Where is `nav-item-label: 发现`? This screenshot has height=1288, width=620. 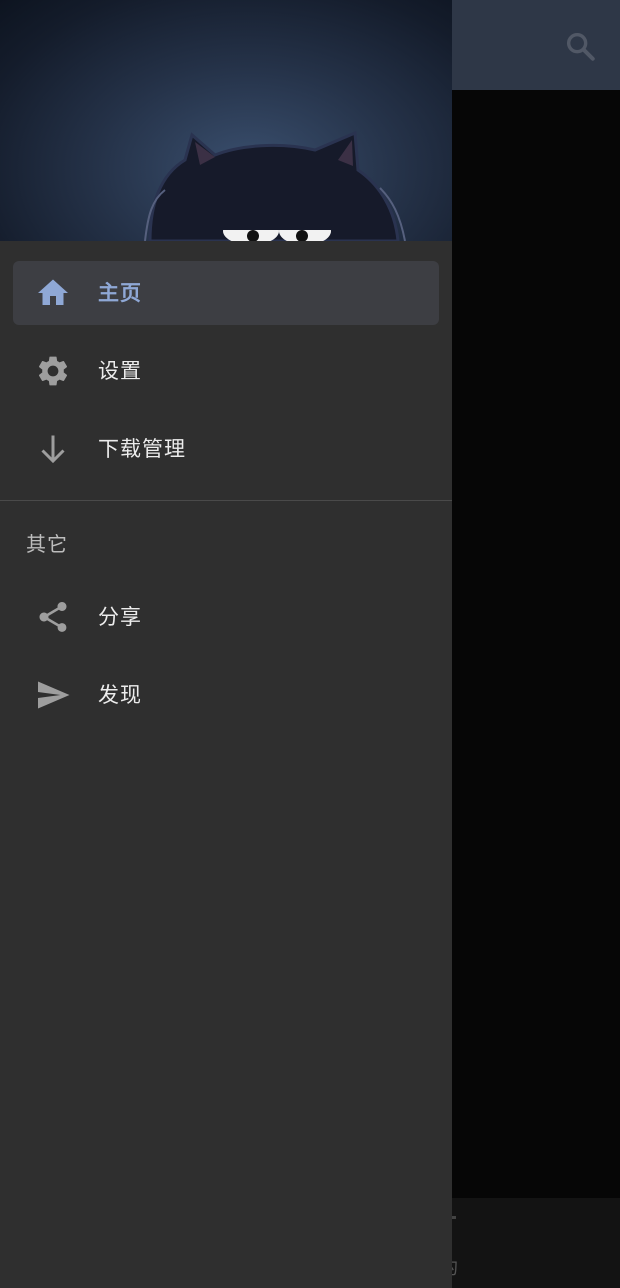
nav-item-label: 发现 is located at coordinates (120, 695).